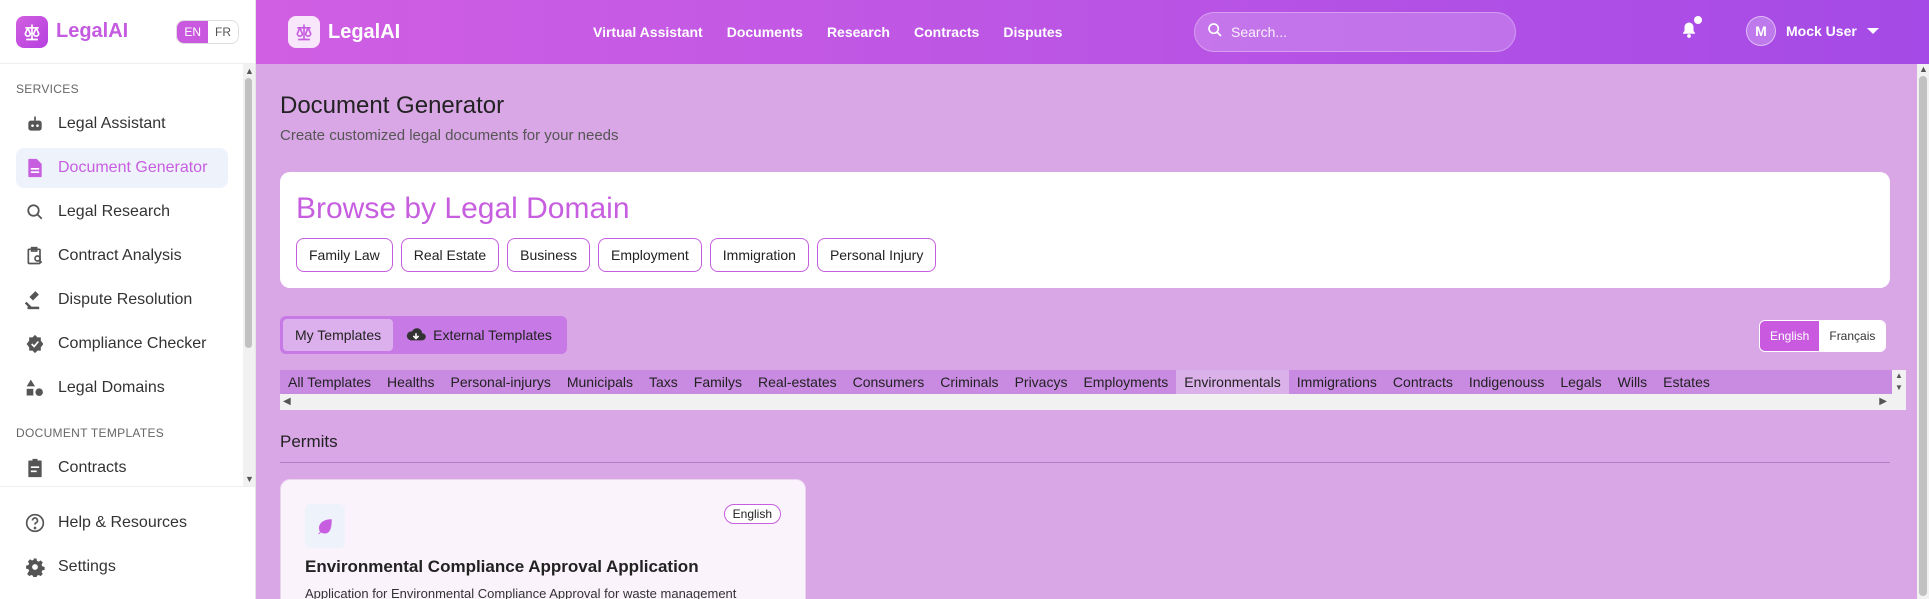 The height and width of the screenshot is (599, 1929). What do you see at coordinates (192, 31) in the screenshot?
I see `lang-en-button: EN` at bounding box center [192, 31].